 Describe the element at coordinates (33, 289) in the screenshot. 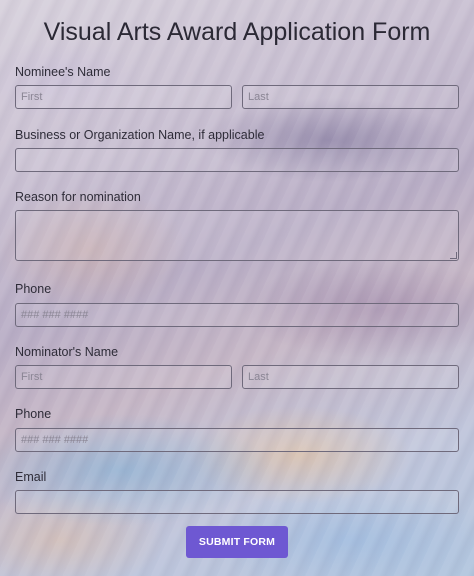

I see `nominee-phone-label: Phone` at that location.